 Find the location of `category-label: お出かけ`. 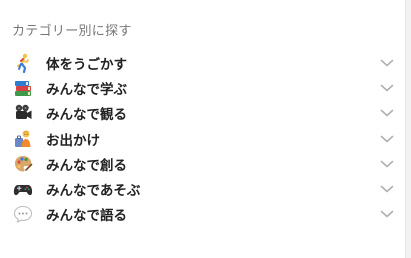

category-label: お出かけ is located at coordinates (73, 140).